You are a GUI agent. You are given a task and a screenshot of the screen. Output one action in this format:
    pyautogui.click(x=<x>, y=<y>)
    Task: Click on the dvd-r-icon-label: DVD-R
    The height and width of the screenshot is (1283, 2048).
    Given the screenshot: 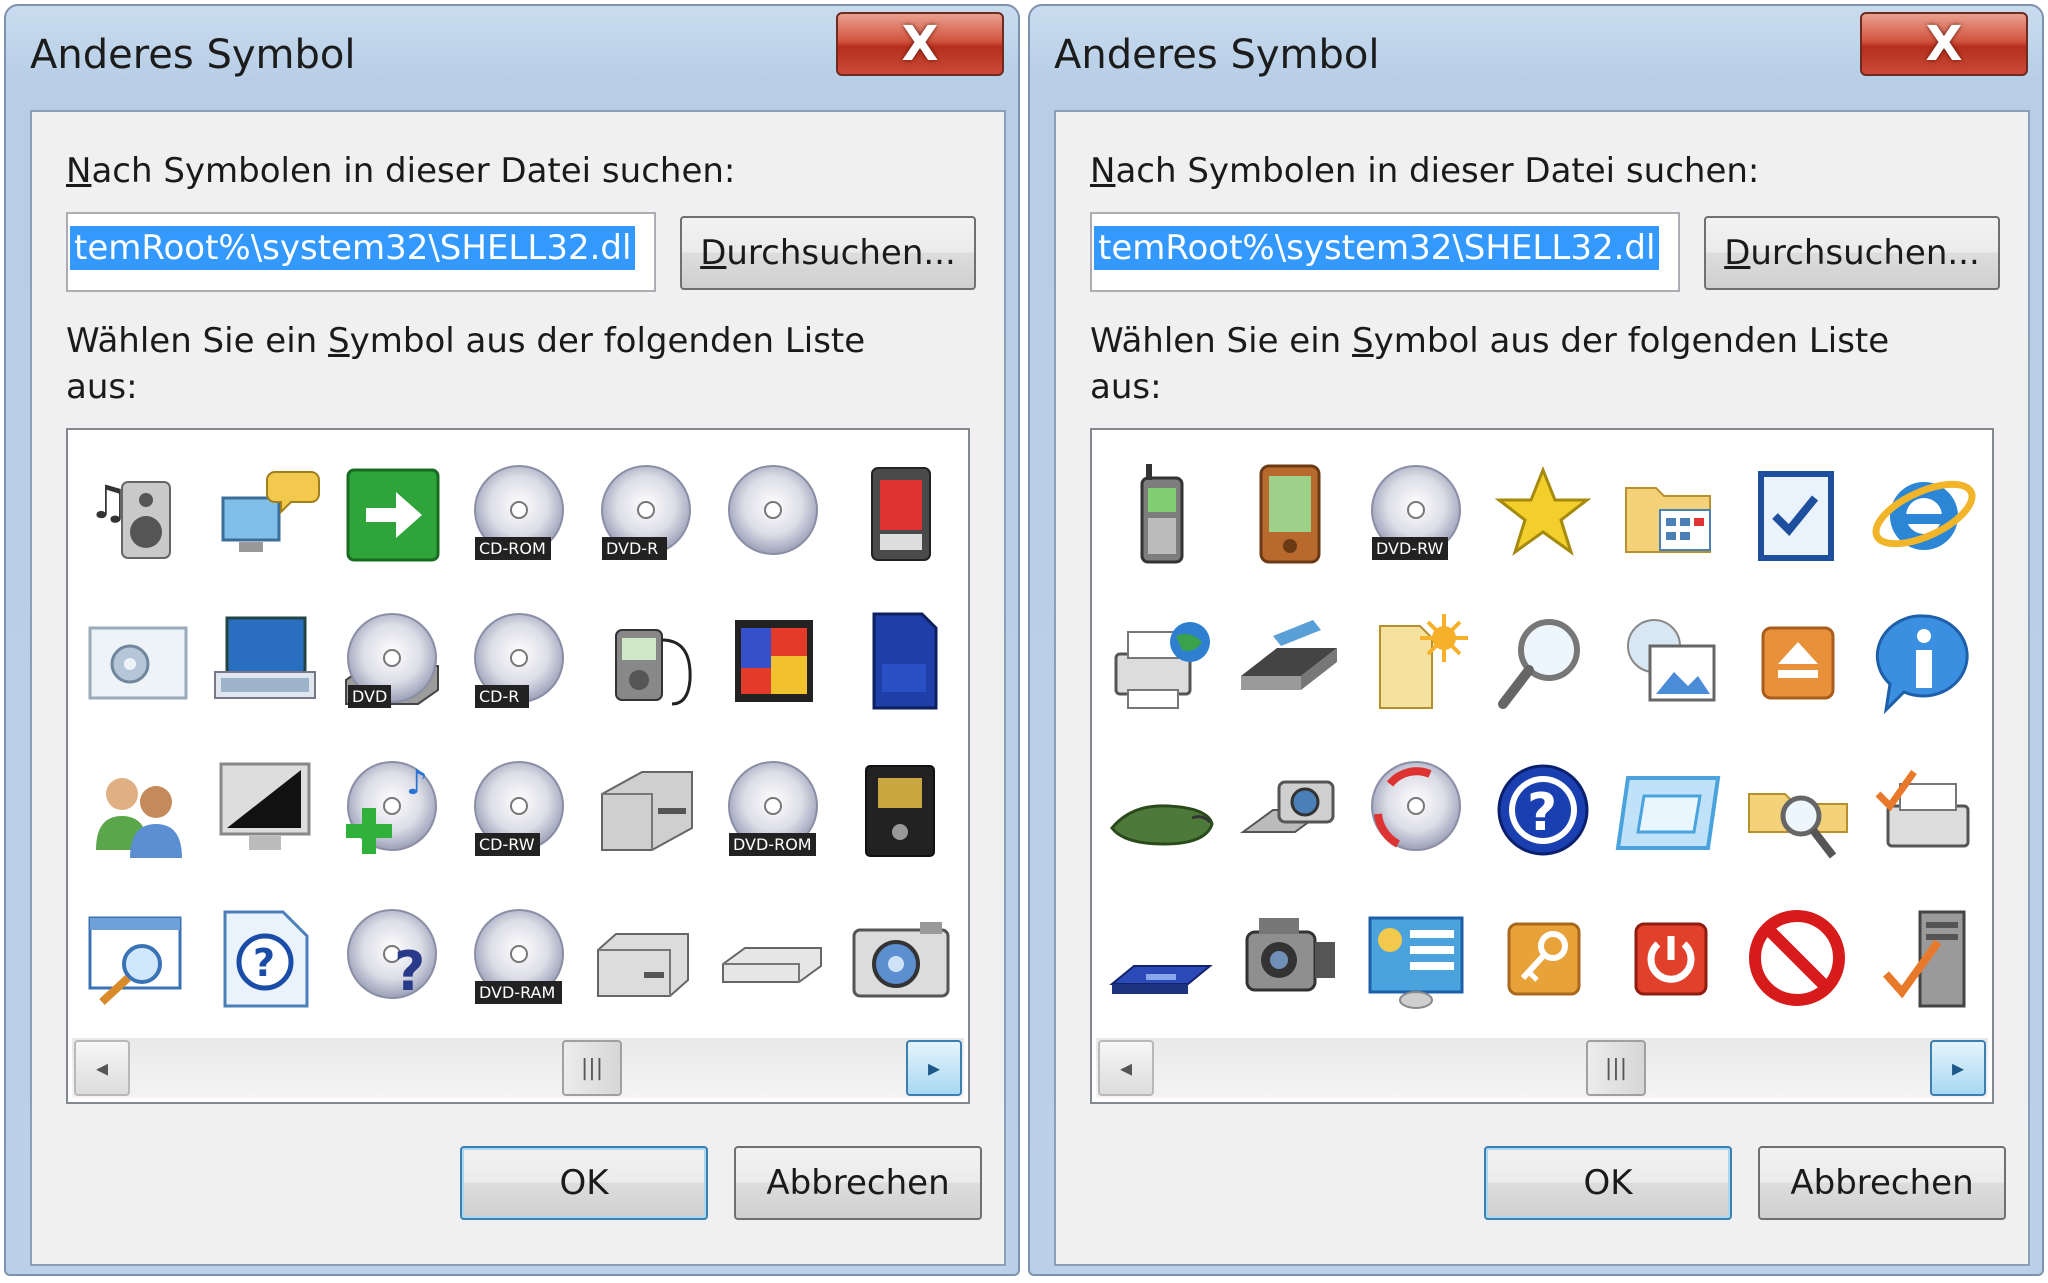 What is the action you would take?
    pyautogui.click(x=632, y=548)
    